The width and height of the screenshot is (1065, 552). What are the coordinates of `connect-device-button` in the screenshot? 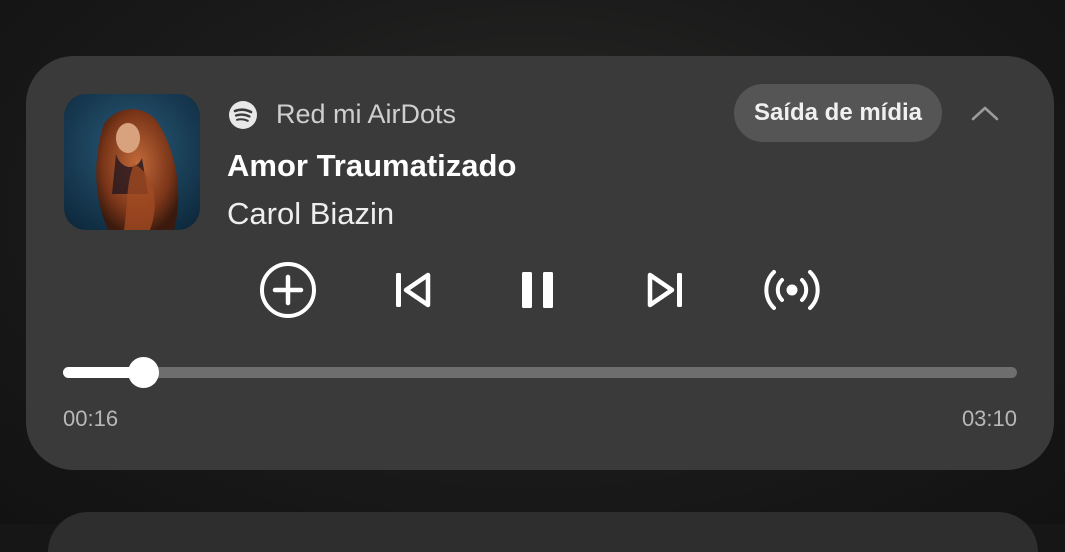 It's located at (792, 290).